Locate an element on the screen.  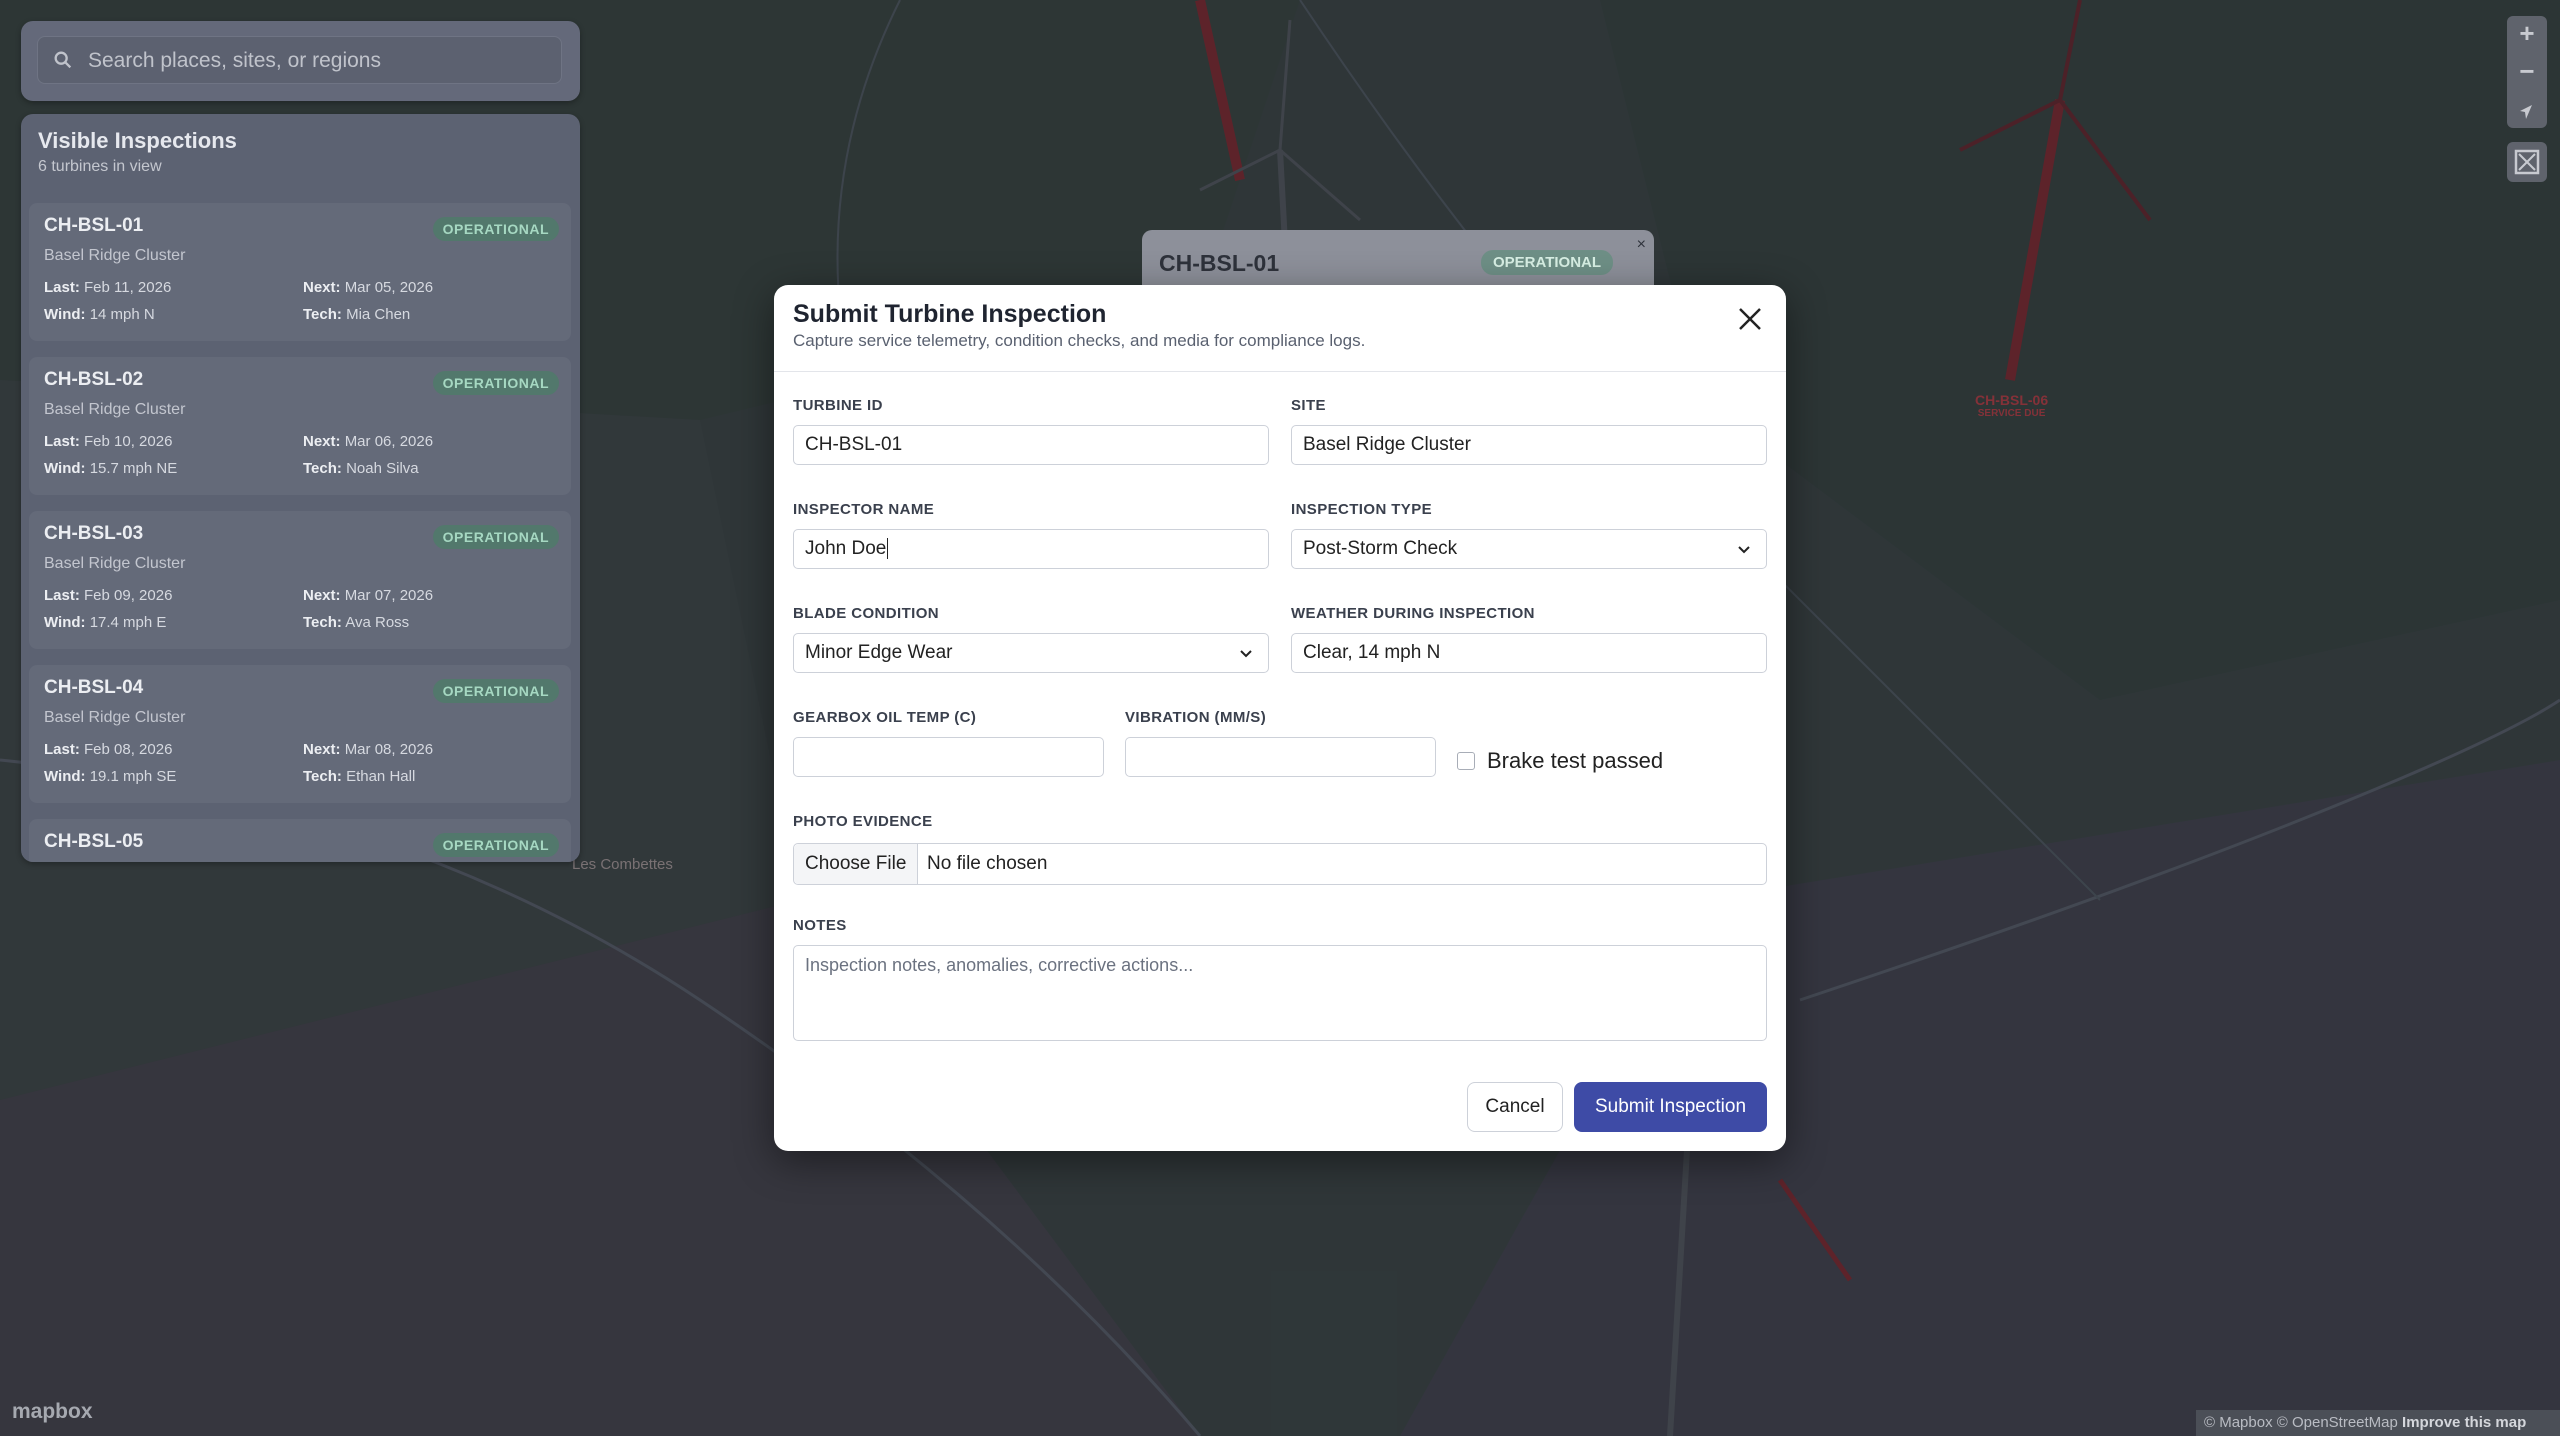
vibration-label: VIBRATION (MM/S) is located at coordinates (1196, 717).